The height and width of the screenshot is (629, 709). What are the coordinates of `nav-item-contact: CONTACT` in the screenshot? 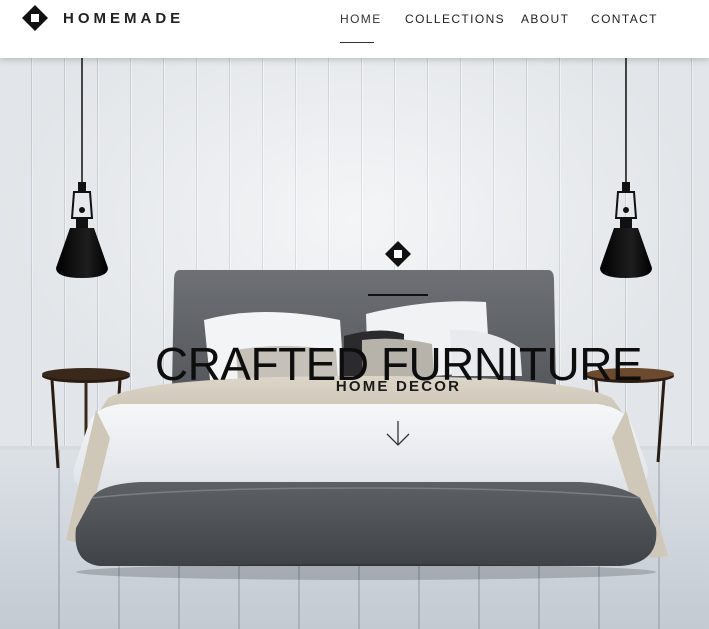 It's located at (624, 19).